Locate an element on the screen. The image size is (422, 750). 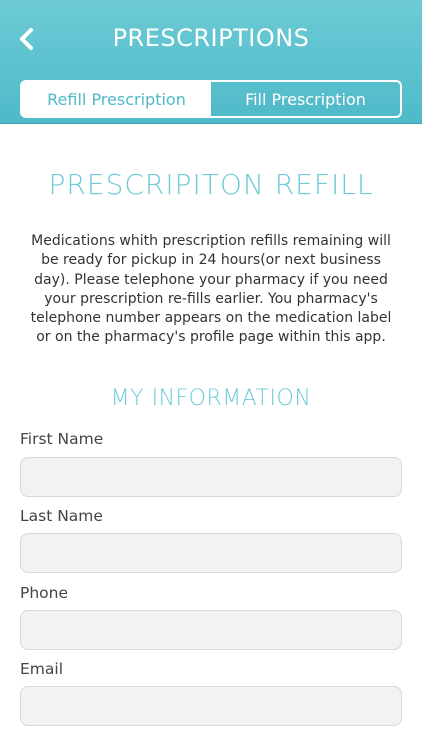
segmented-control: Refill Prescription Fill Prescription is located at coordinates (211, 99).